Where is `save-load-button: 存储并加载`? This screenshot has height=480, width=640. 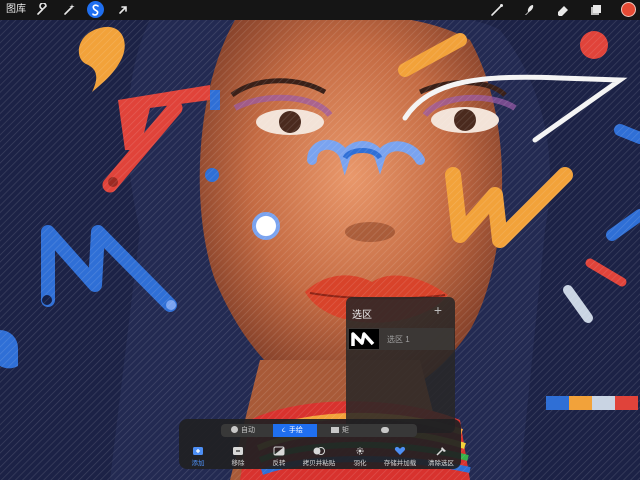 save-load-button: 存储并加载 is located at coordinates (400, 456).